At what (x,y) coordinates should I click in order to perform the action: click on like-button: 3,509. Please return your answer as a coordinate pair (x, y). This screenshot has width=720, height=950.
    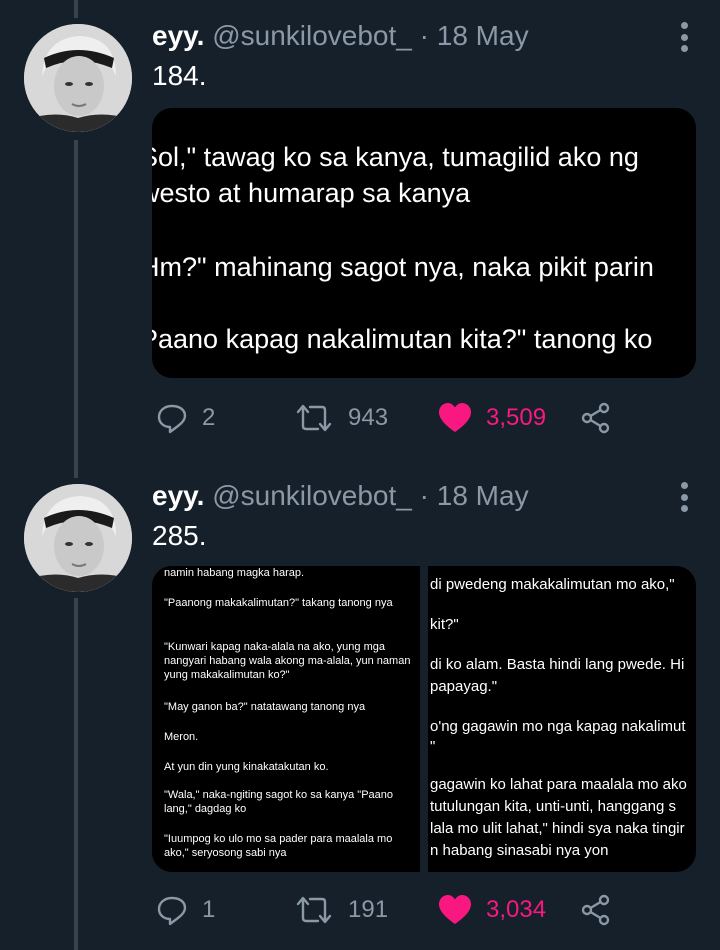
    Looking at the image, I should click on (492, 418).